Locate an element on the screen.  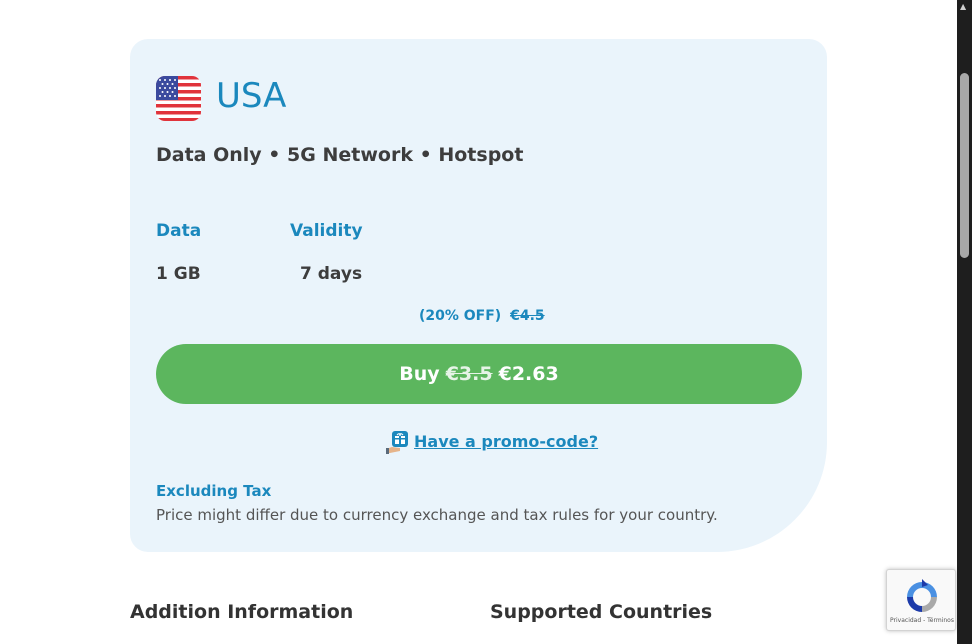
scroll-up-arrow-icon: ▲ is located at coordinates (963, 7).